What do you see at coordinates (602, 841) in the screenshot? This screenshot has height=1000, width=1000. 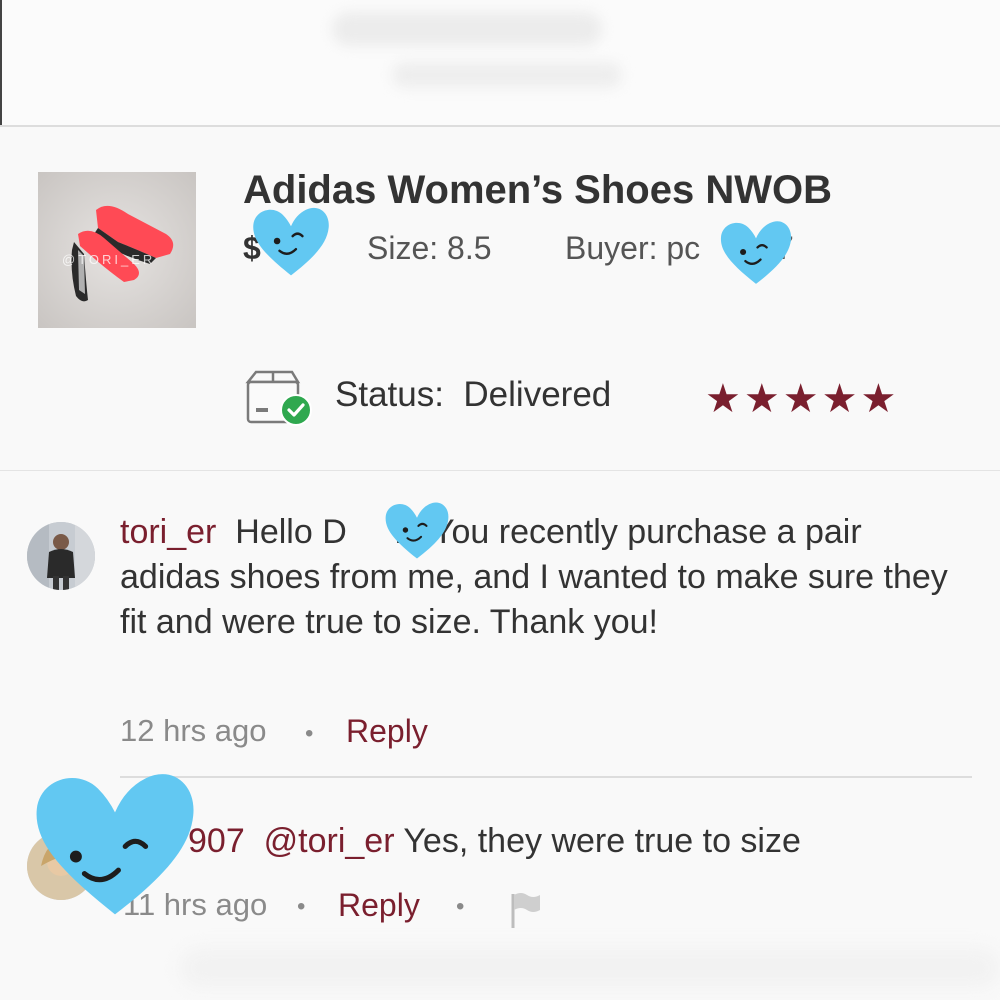 I see `comment-text: Yes, they were true to size` at bounding box center [602, 841].